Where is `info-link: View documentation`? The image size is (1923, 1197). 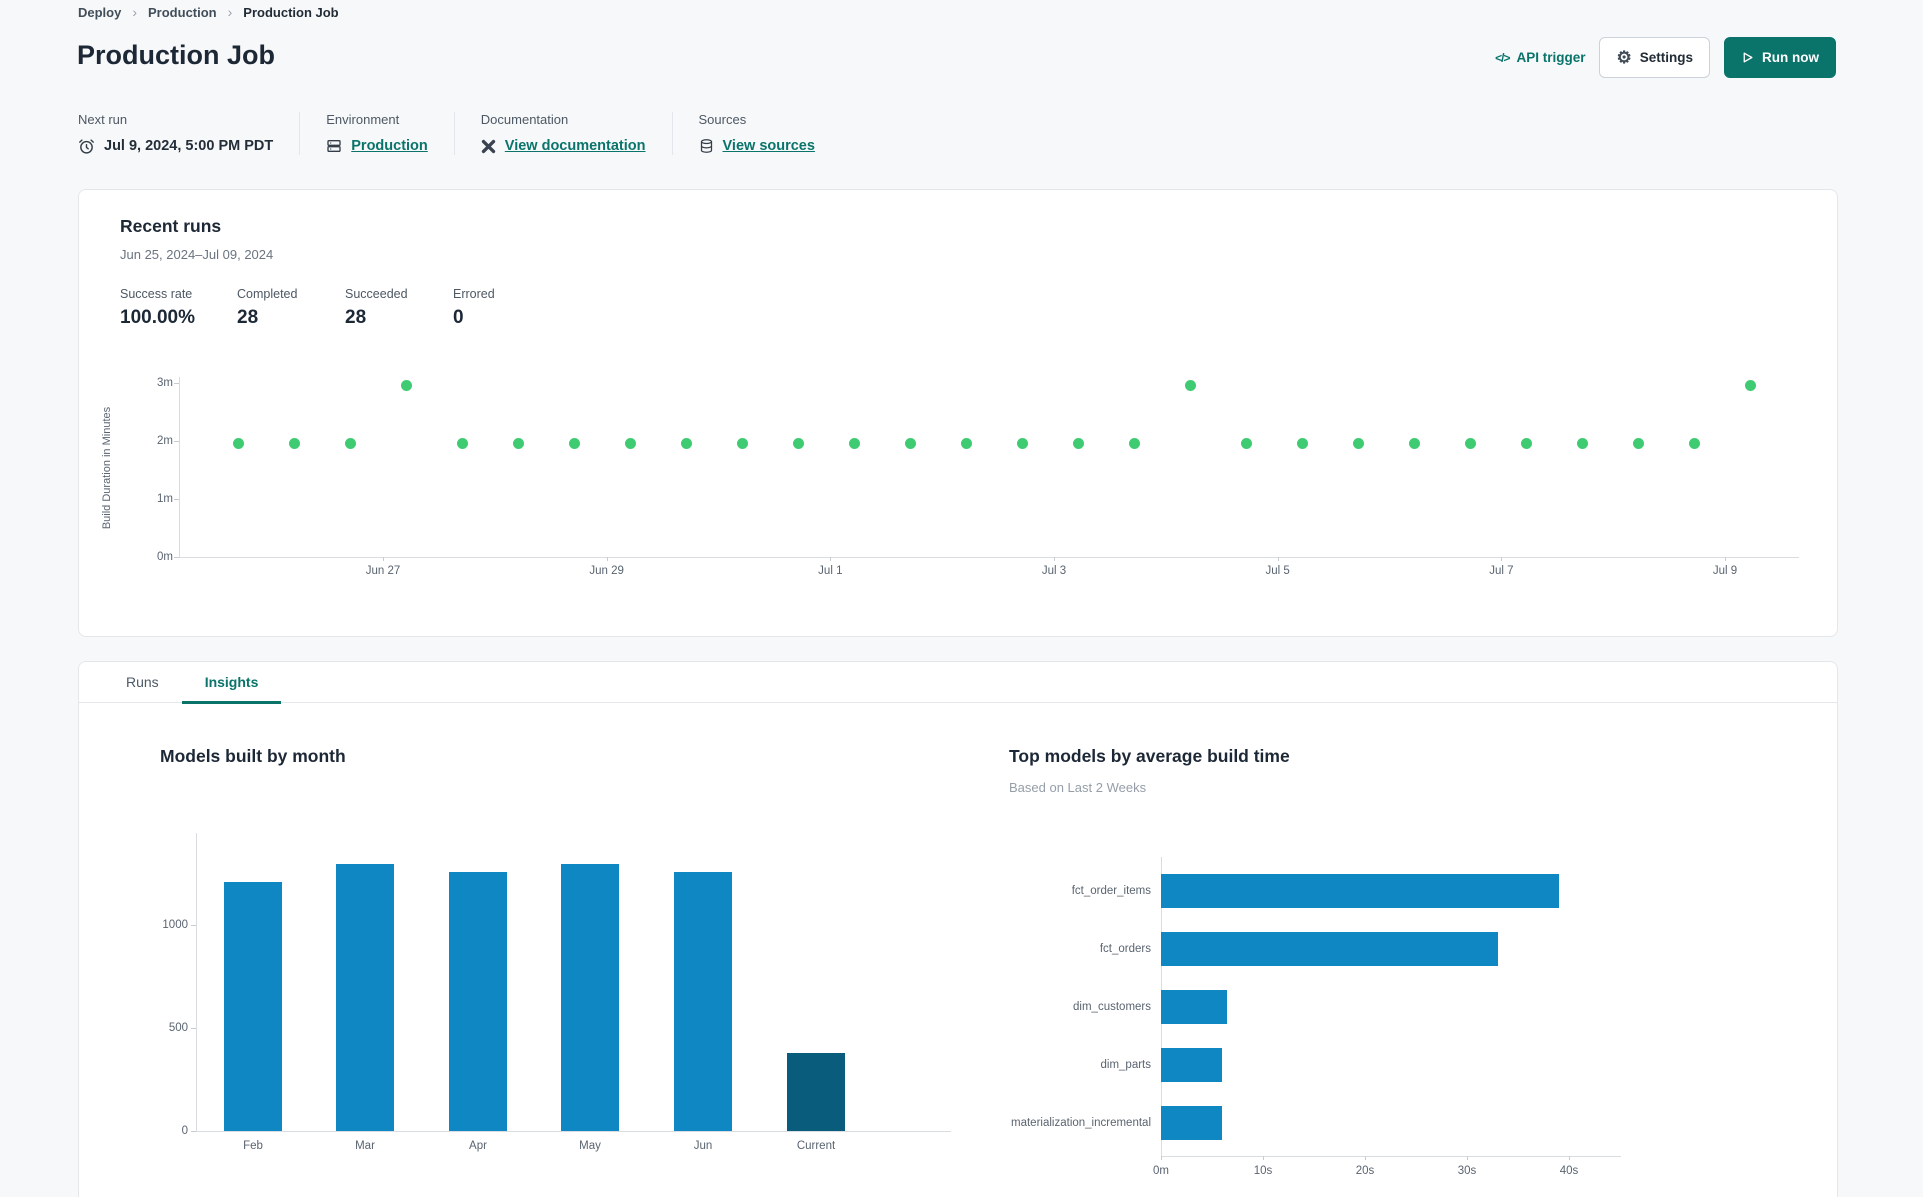 info-link: View documentation is located at coordinates (575, 146).